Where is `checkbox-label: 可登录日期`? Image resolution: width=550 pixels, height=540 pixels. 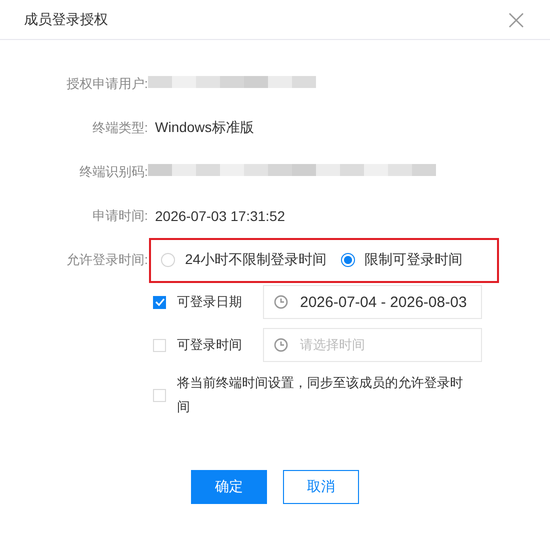 checkbox-label: 可登录日期 is located at coordinates (210, 302).